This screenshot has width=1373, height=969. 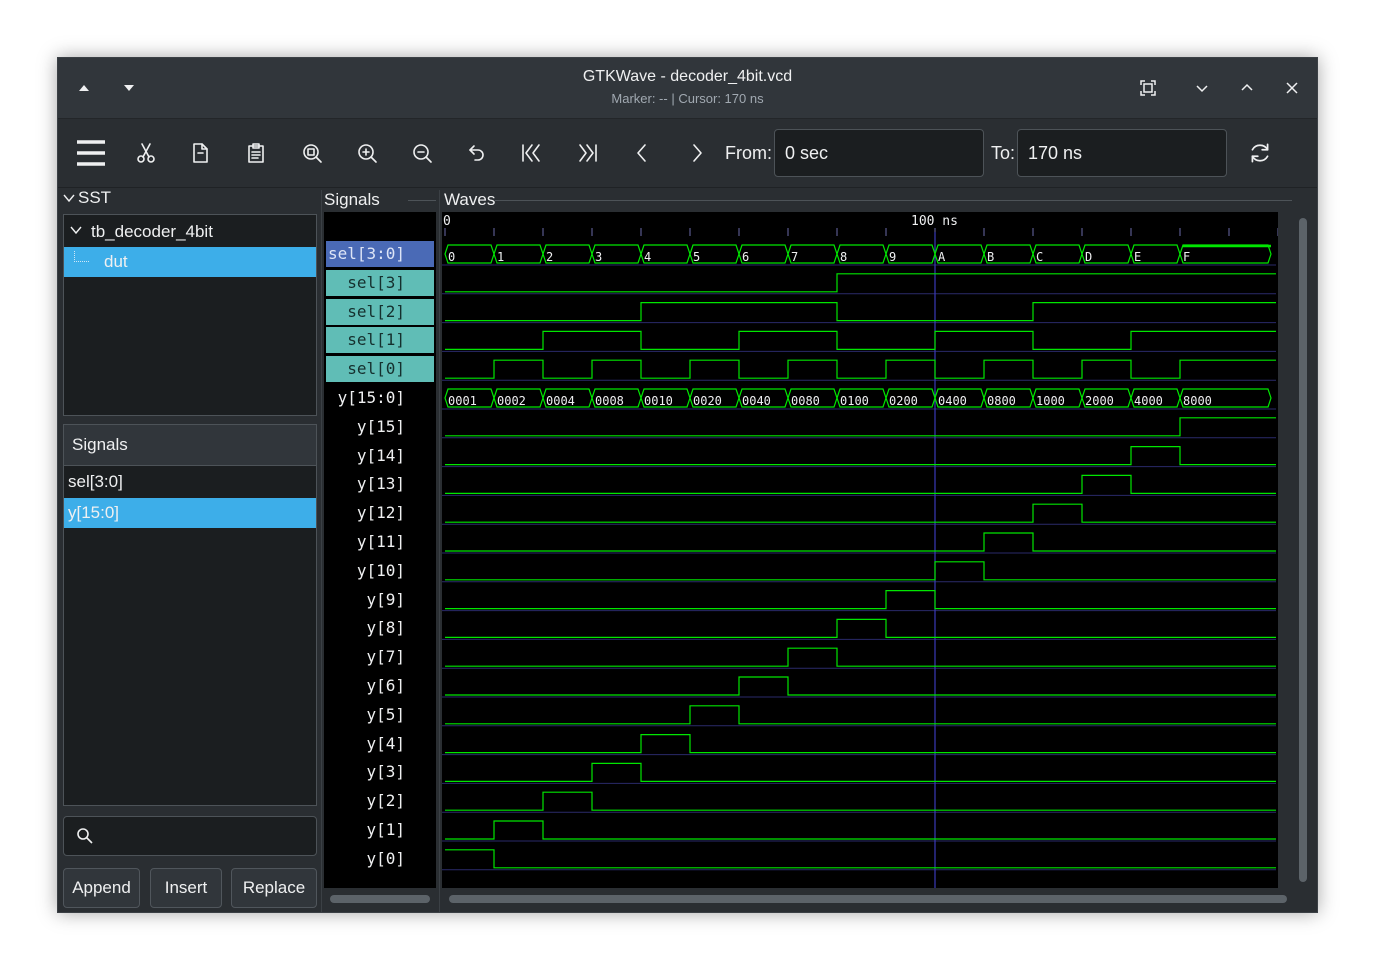 What do you see at coordinates (380, 744) in the screenshot?
I see `signal-name-y-4: y[4]` at bounding box center [380, 744].